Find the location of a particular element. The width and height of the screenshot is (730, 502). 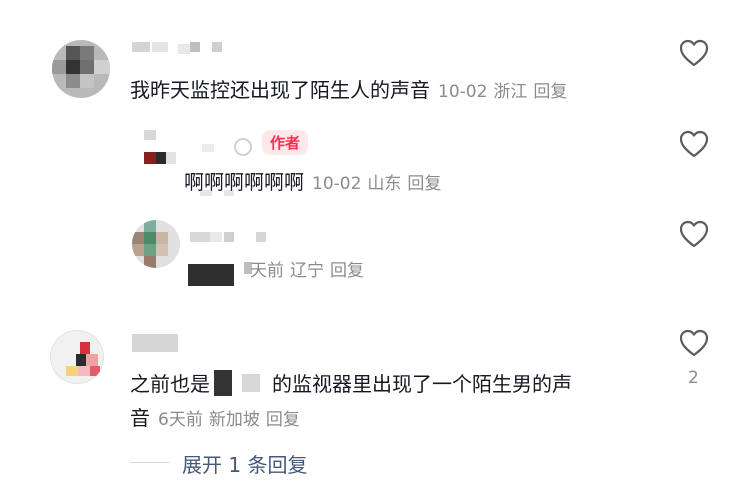

expand-replies-button: 展开 1 条回复 is located at coordinates (244, 463).